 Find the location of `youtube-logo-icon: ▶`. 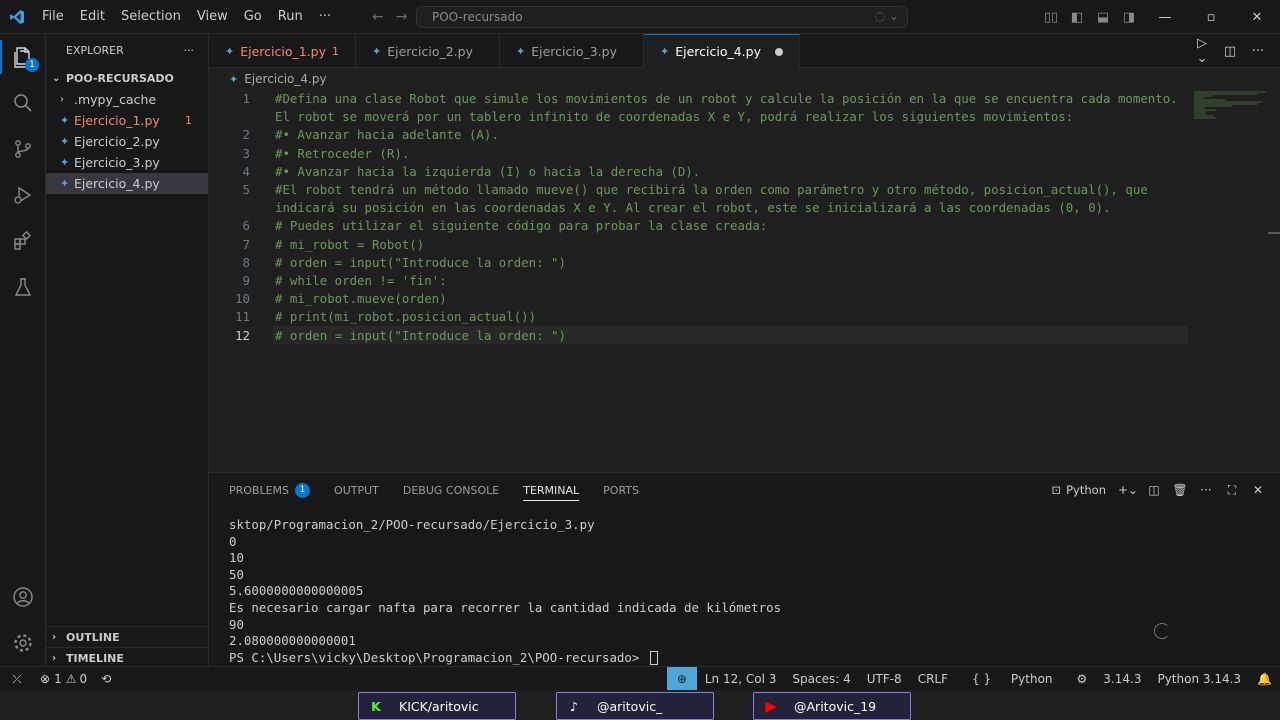

youtube-logo-icon: ▶ is located at coordinates (771, 706).